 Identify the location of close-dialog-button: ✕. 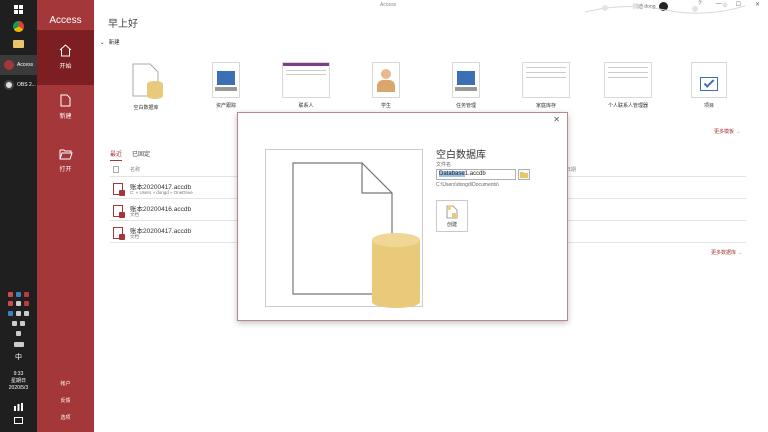
(556, 119).